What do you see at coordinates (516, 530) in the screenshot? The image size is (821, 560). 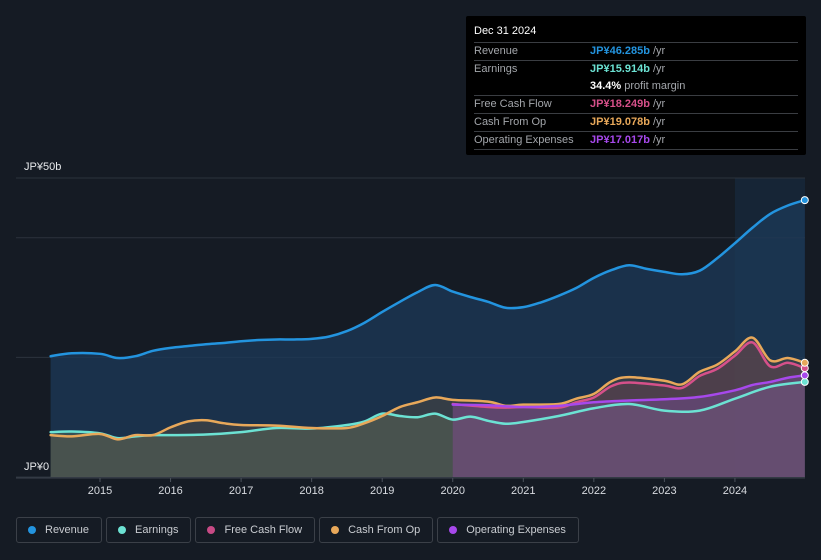 I see `legend-label: Operating Expenses` at bounding box center [516, 530].